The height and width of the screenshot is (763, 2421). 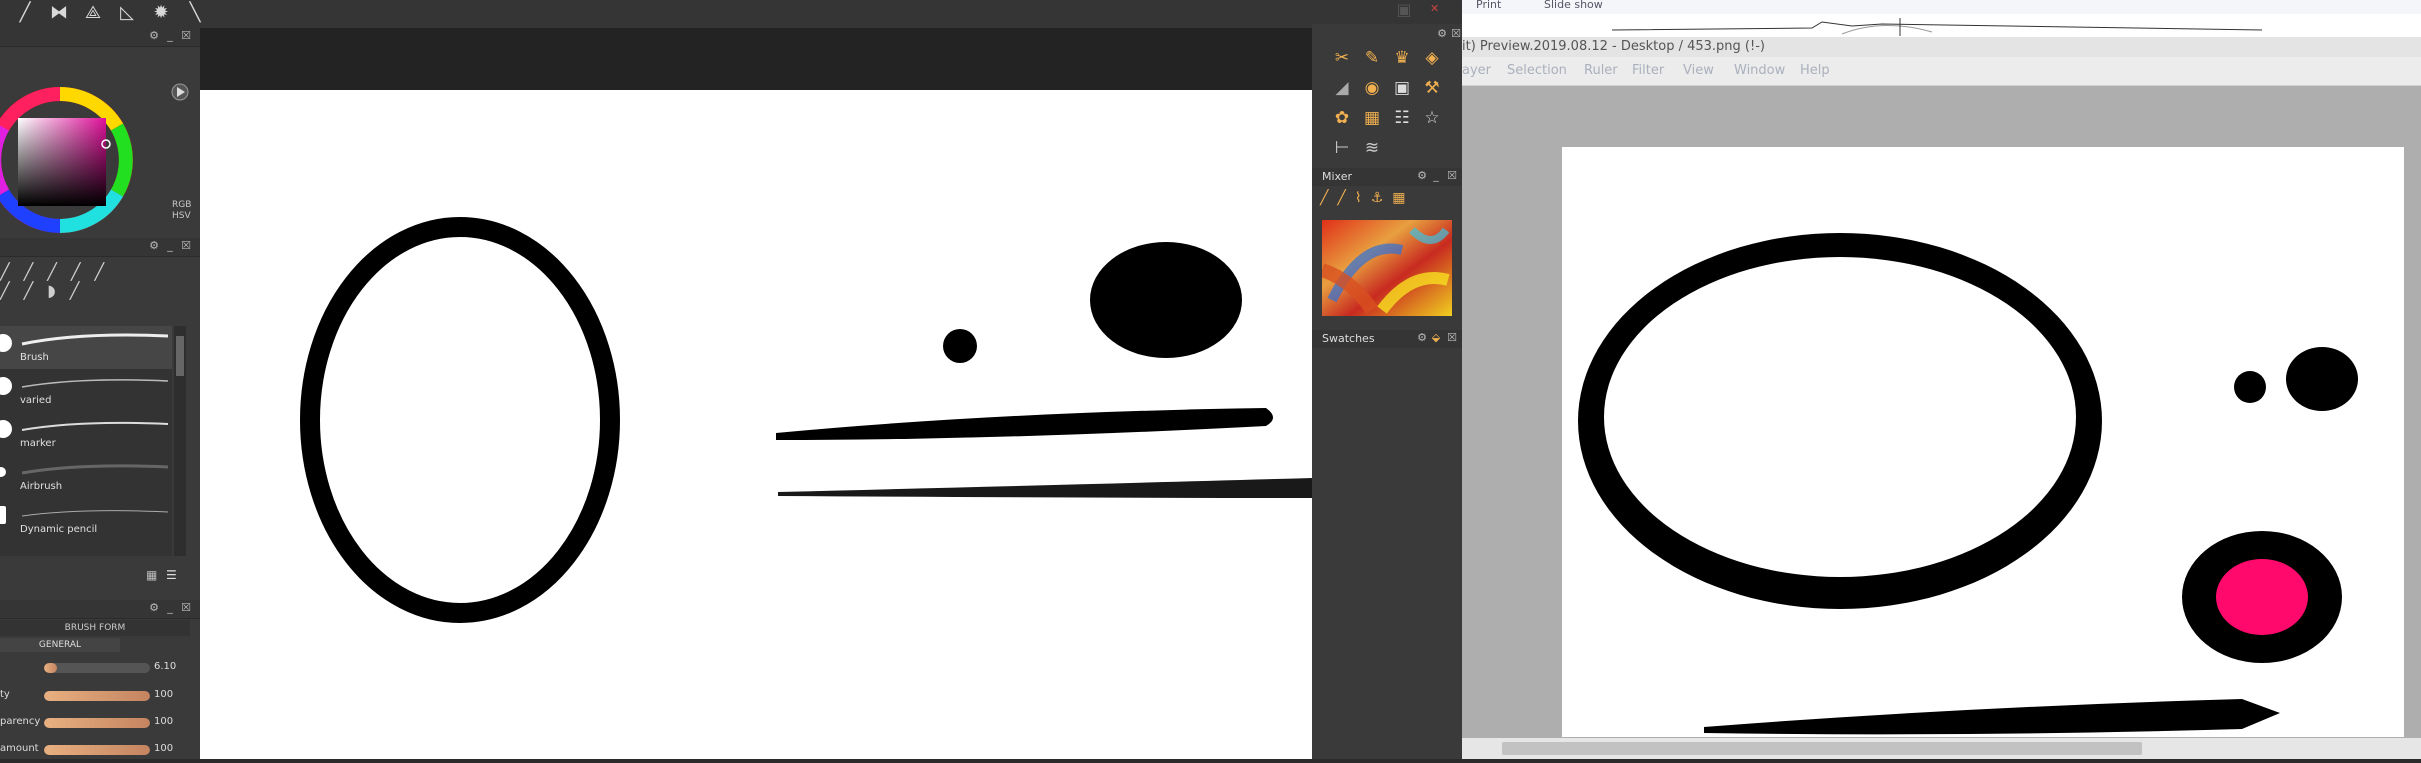 What do you see at coordinates (1537, 70) in the screenshot?
I see `menu-selection: Selection` at bounding box center [1537, 70].